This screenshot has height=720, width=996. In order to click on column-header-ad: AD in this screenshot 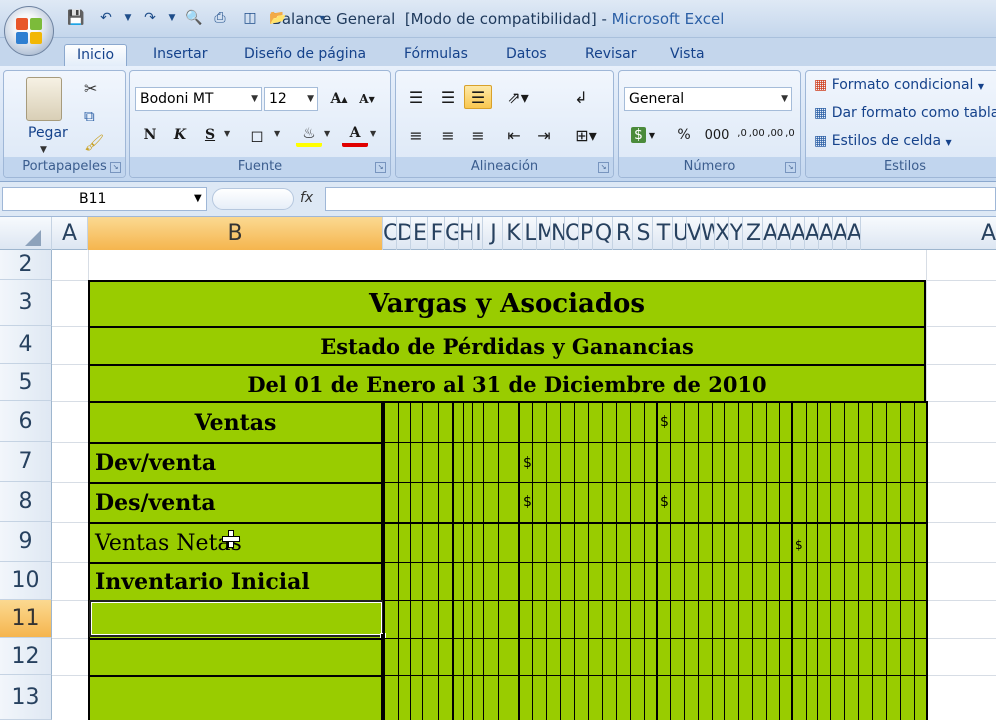, I will do `click(812, 233)`.